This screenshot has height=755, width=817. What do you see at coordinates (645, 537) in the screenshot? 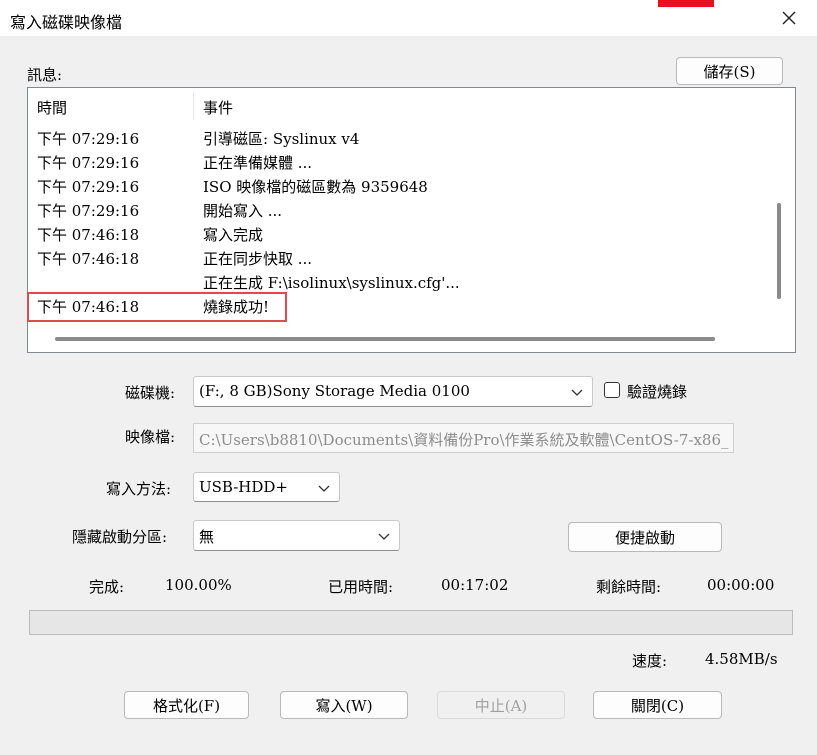
I see `quick-boot-button: 便捷啟動` at bounding box center [645, 537].